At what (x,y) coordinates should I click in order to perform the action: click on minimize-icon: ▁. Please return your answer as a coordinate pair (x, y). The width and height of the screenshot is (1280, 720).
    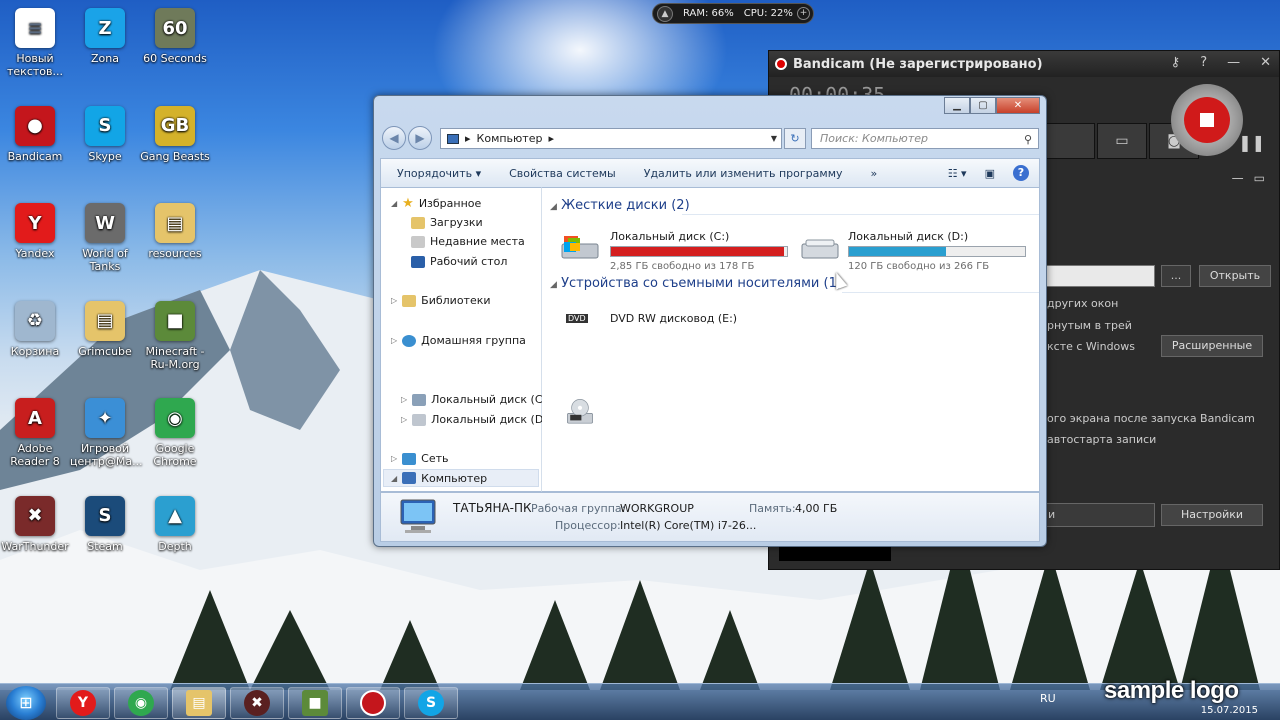
    Looking at the image, I should click on (957, 105).